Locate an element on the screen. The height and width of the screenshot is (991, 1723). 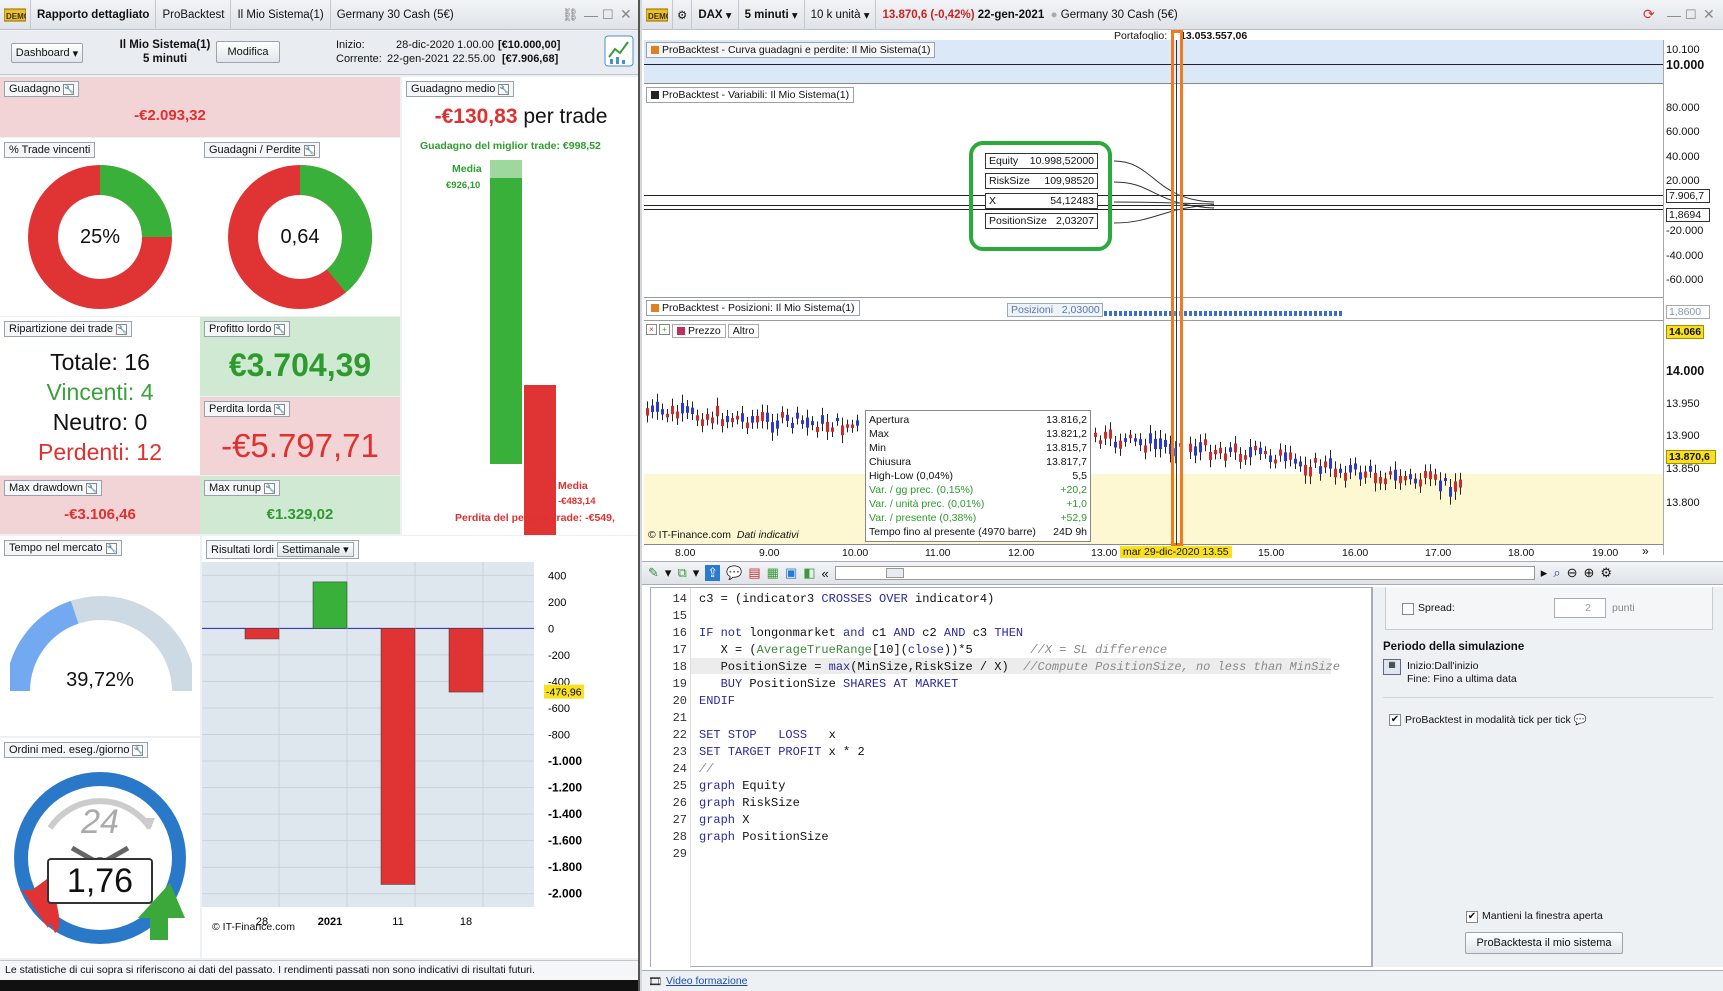
layout-icon: ▣ is located at coordinates (791, 573).